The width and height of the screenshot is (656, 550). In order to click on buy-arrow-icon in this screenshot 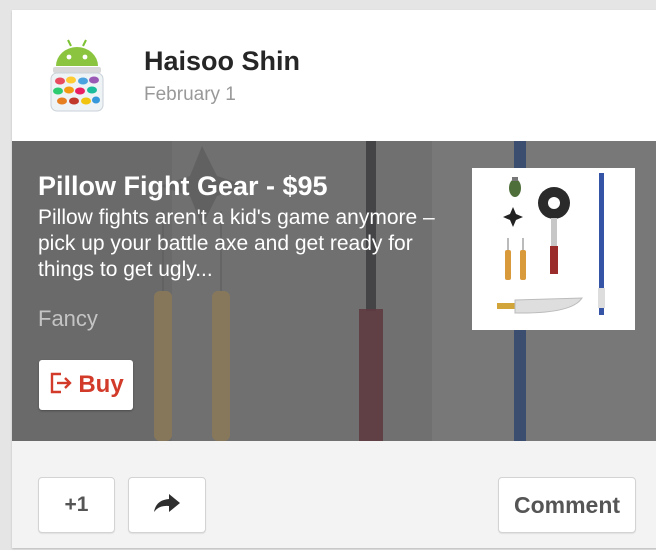, I will do `click(61, 385)`.